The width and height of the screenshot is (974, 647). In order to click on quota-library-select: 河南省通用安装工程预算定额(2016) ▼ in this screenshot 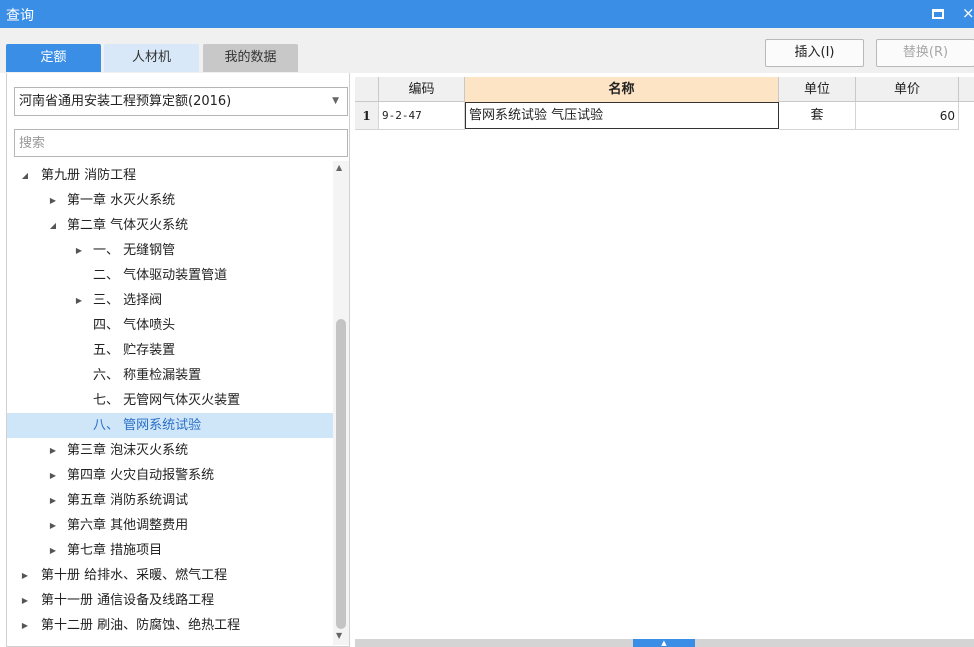, I will do `click(181, 101)`.